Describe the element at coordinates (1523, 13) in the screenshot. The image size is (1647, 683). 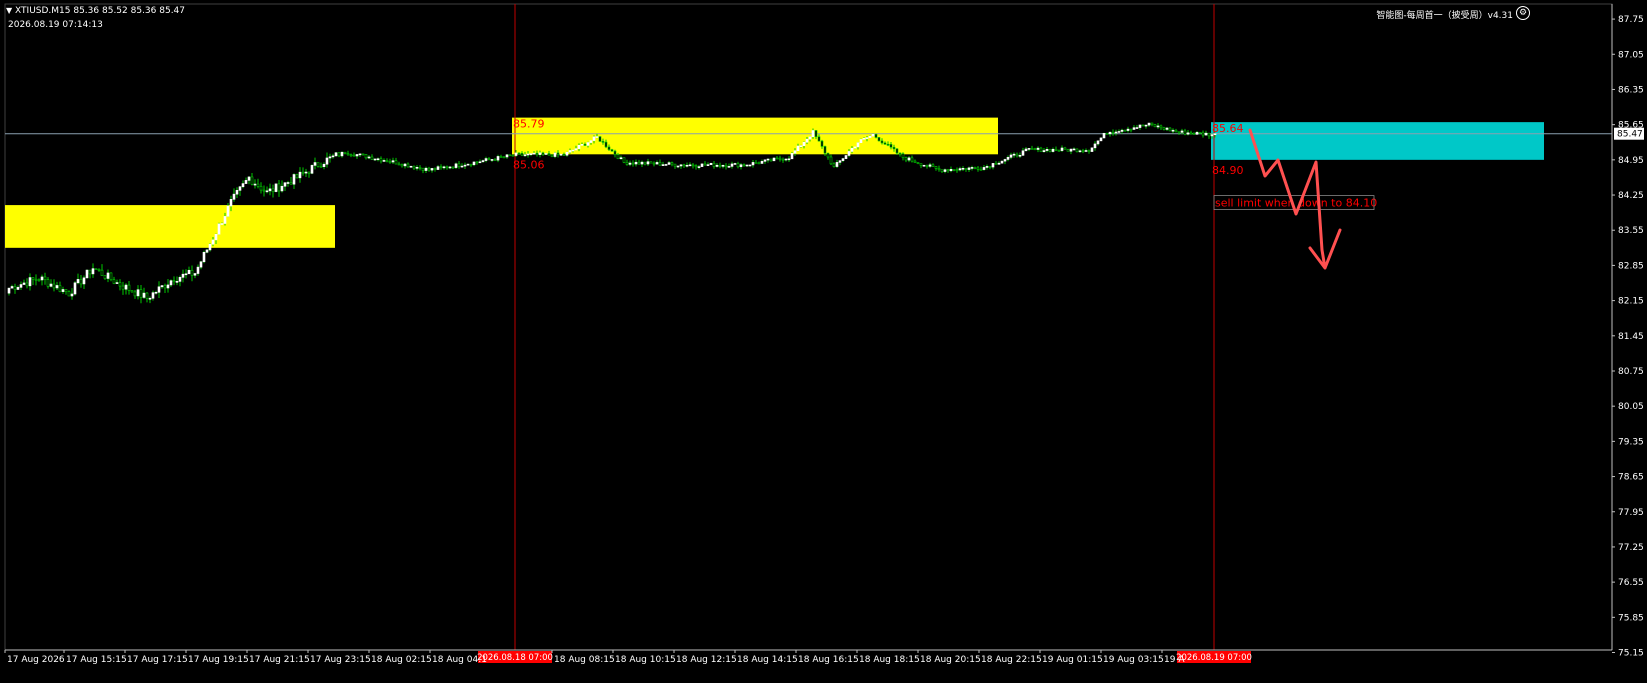
I see `gear-circle-icon: ⚙` at that location.